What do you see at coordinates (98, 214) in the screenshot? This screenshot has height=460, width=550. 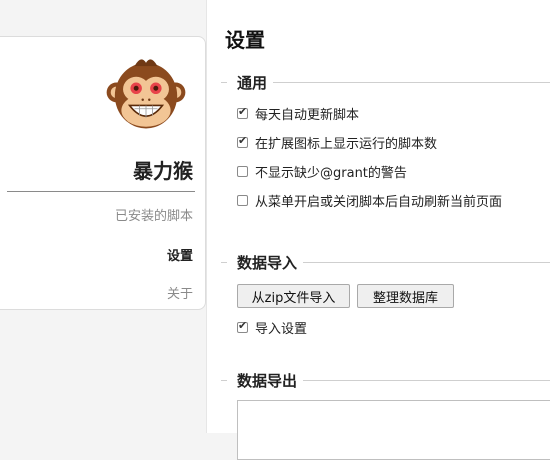 I see `sidebar-item-installed-scripts: 已安装的脚本` at bounding box center [98, 214].